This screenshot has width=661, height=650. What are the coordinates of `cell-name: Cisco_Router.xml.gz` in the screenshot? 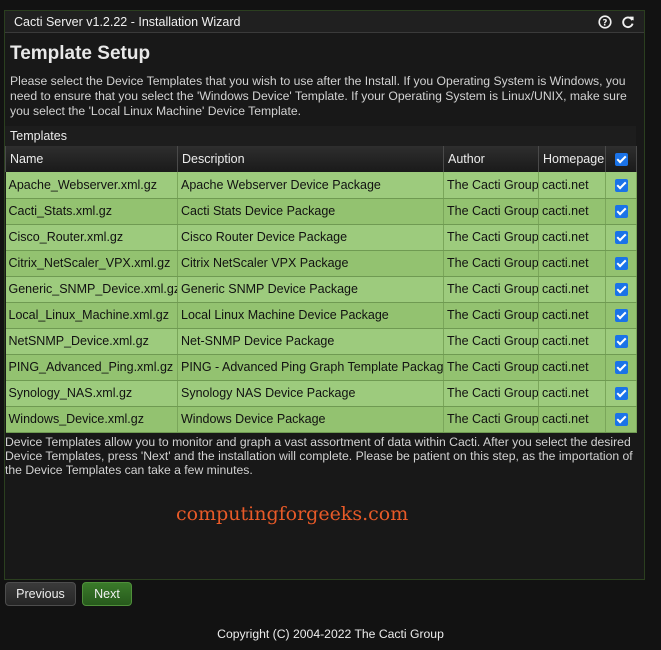 It's located at (91, 237).